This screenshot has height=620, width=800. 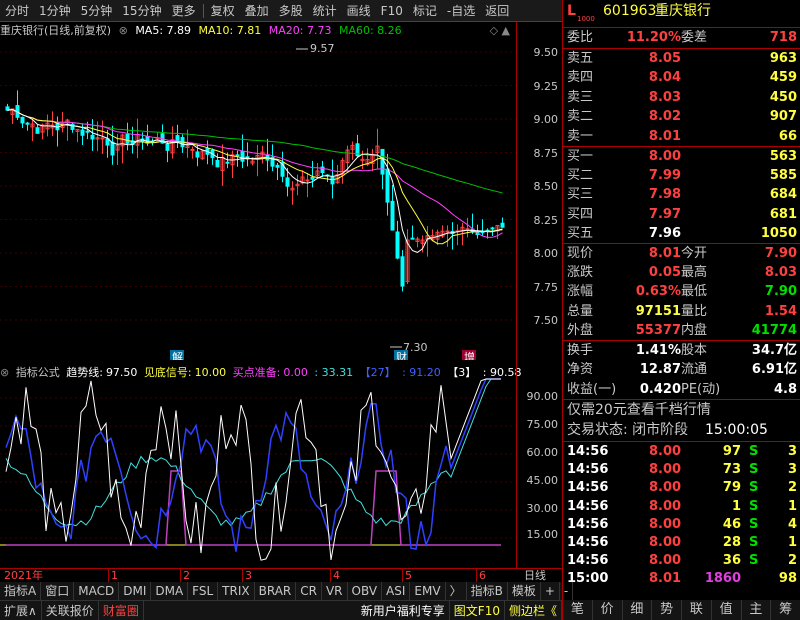 I want to click on tb-zixuan: -自选, so click(x=461, y=11).